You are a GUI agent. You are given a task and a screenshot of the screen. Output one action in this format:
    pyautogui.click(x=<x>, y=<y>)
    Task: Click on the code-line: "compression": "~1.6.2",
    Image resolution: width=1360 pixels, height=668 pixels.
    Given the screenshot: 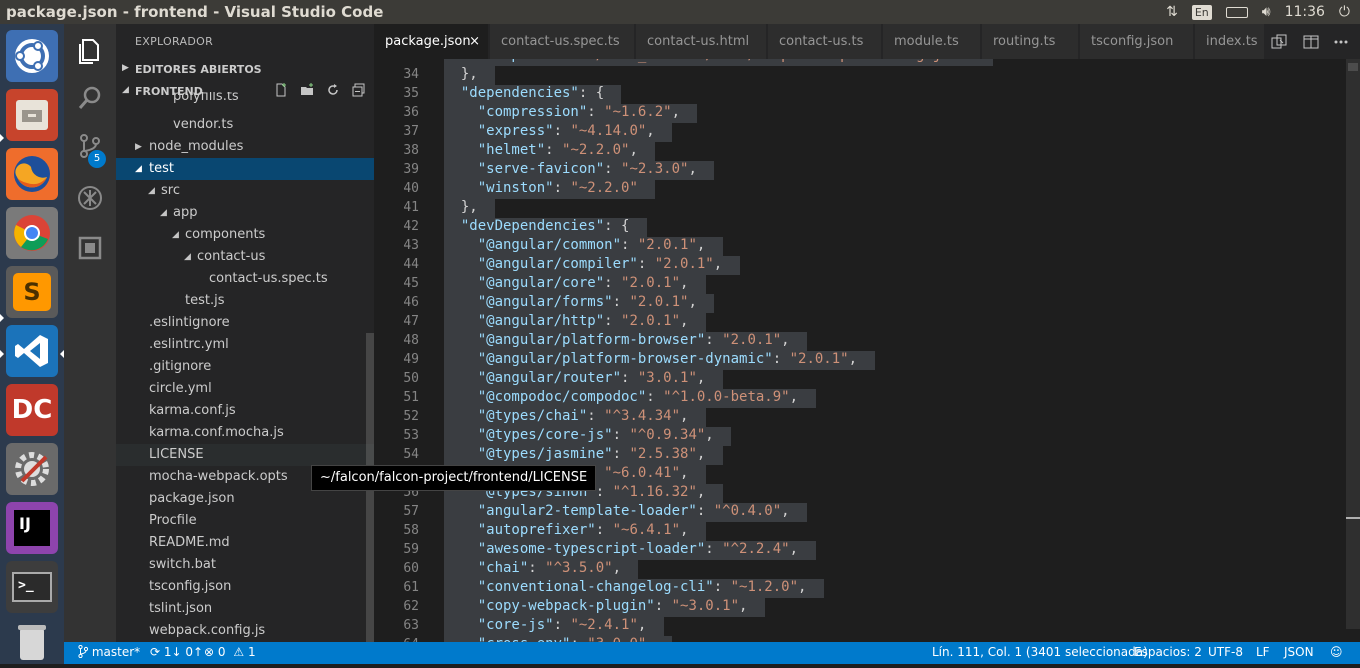 What is the action you would take?
    pyautogui.click(x=562, y=112)
    